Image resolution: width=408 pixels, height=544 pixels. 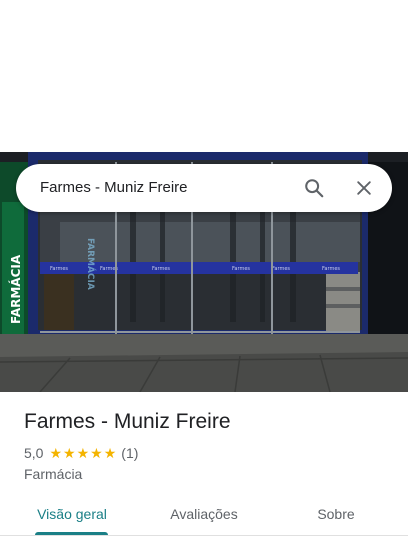 What do you see at coordinates (15, 289) in the screenshot?
I see `pharmacy-sign-text: FARMÁCIA` at bounding box center [15, 289].